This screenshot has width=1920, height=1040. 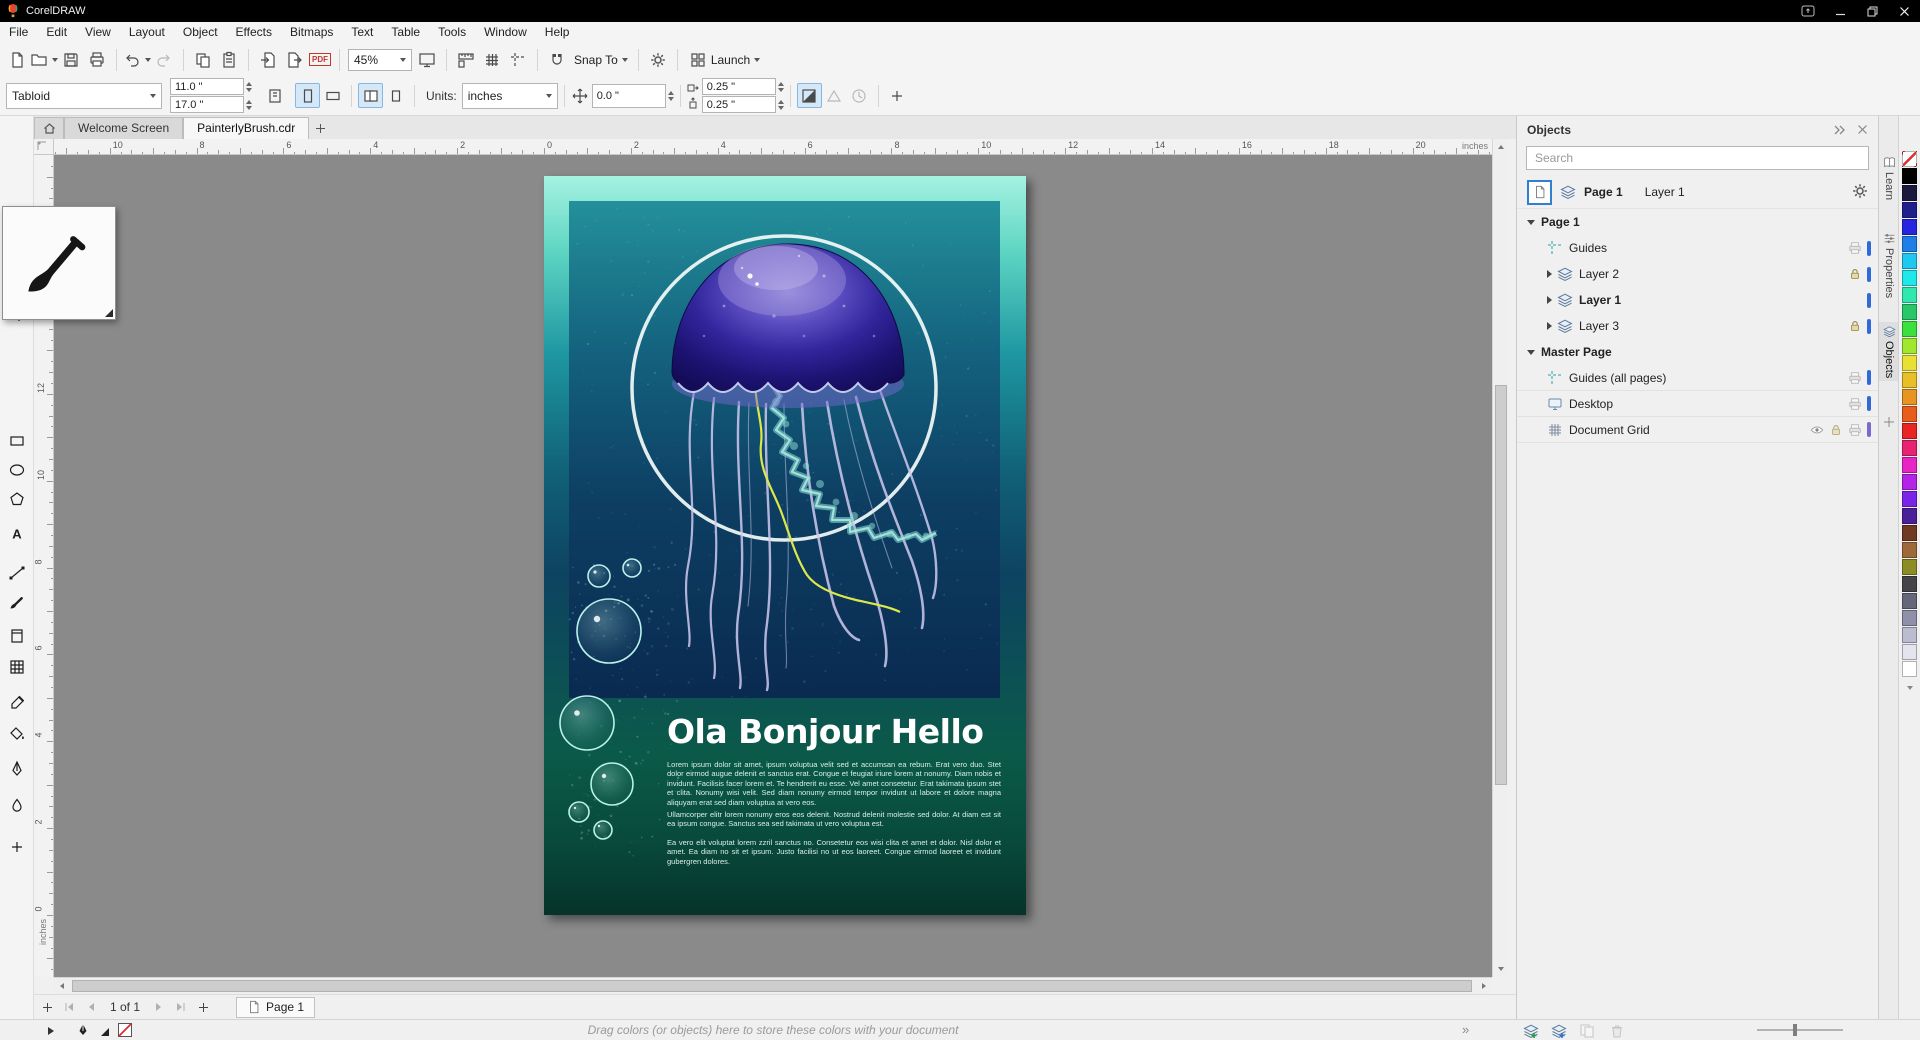 What do you see at coordinates (772, 986) in the screenshot?
I see `horizontal-scroll-thumb` at bounding box center [772, 986].